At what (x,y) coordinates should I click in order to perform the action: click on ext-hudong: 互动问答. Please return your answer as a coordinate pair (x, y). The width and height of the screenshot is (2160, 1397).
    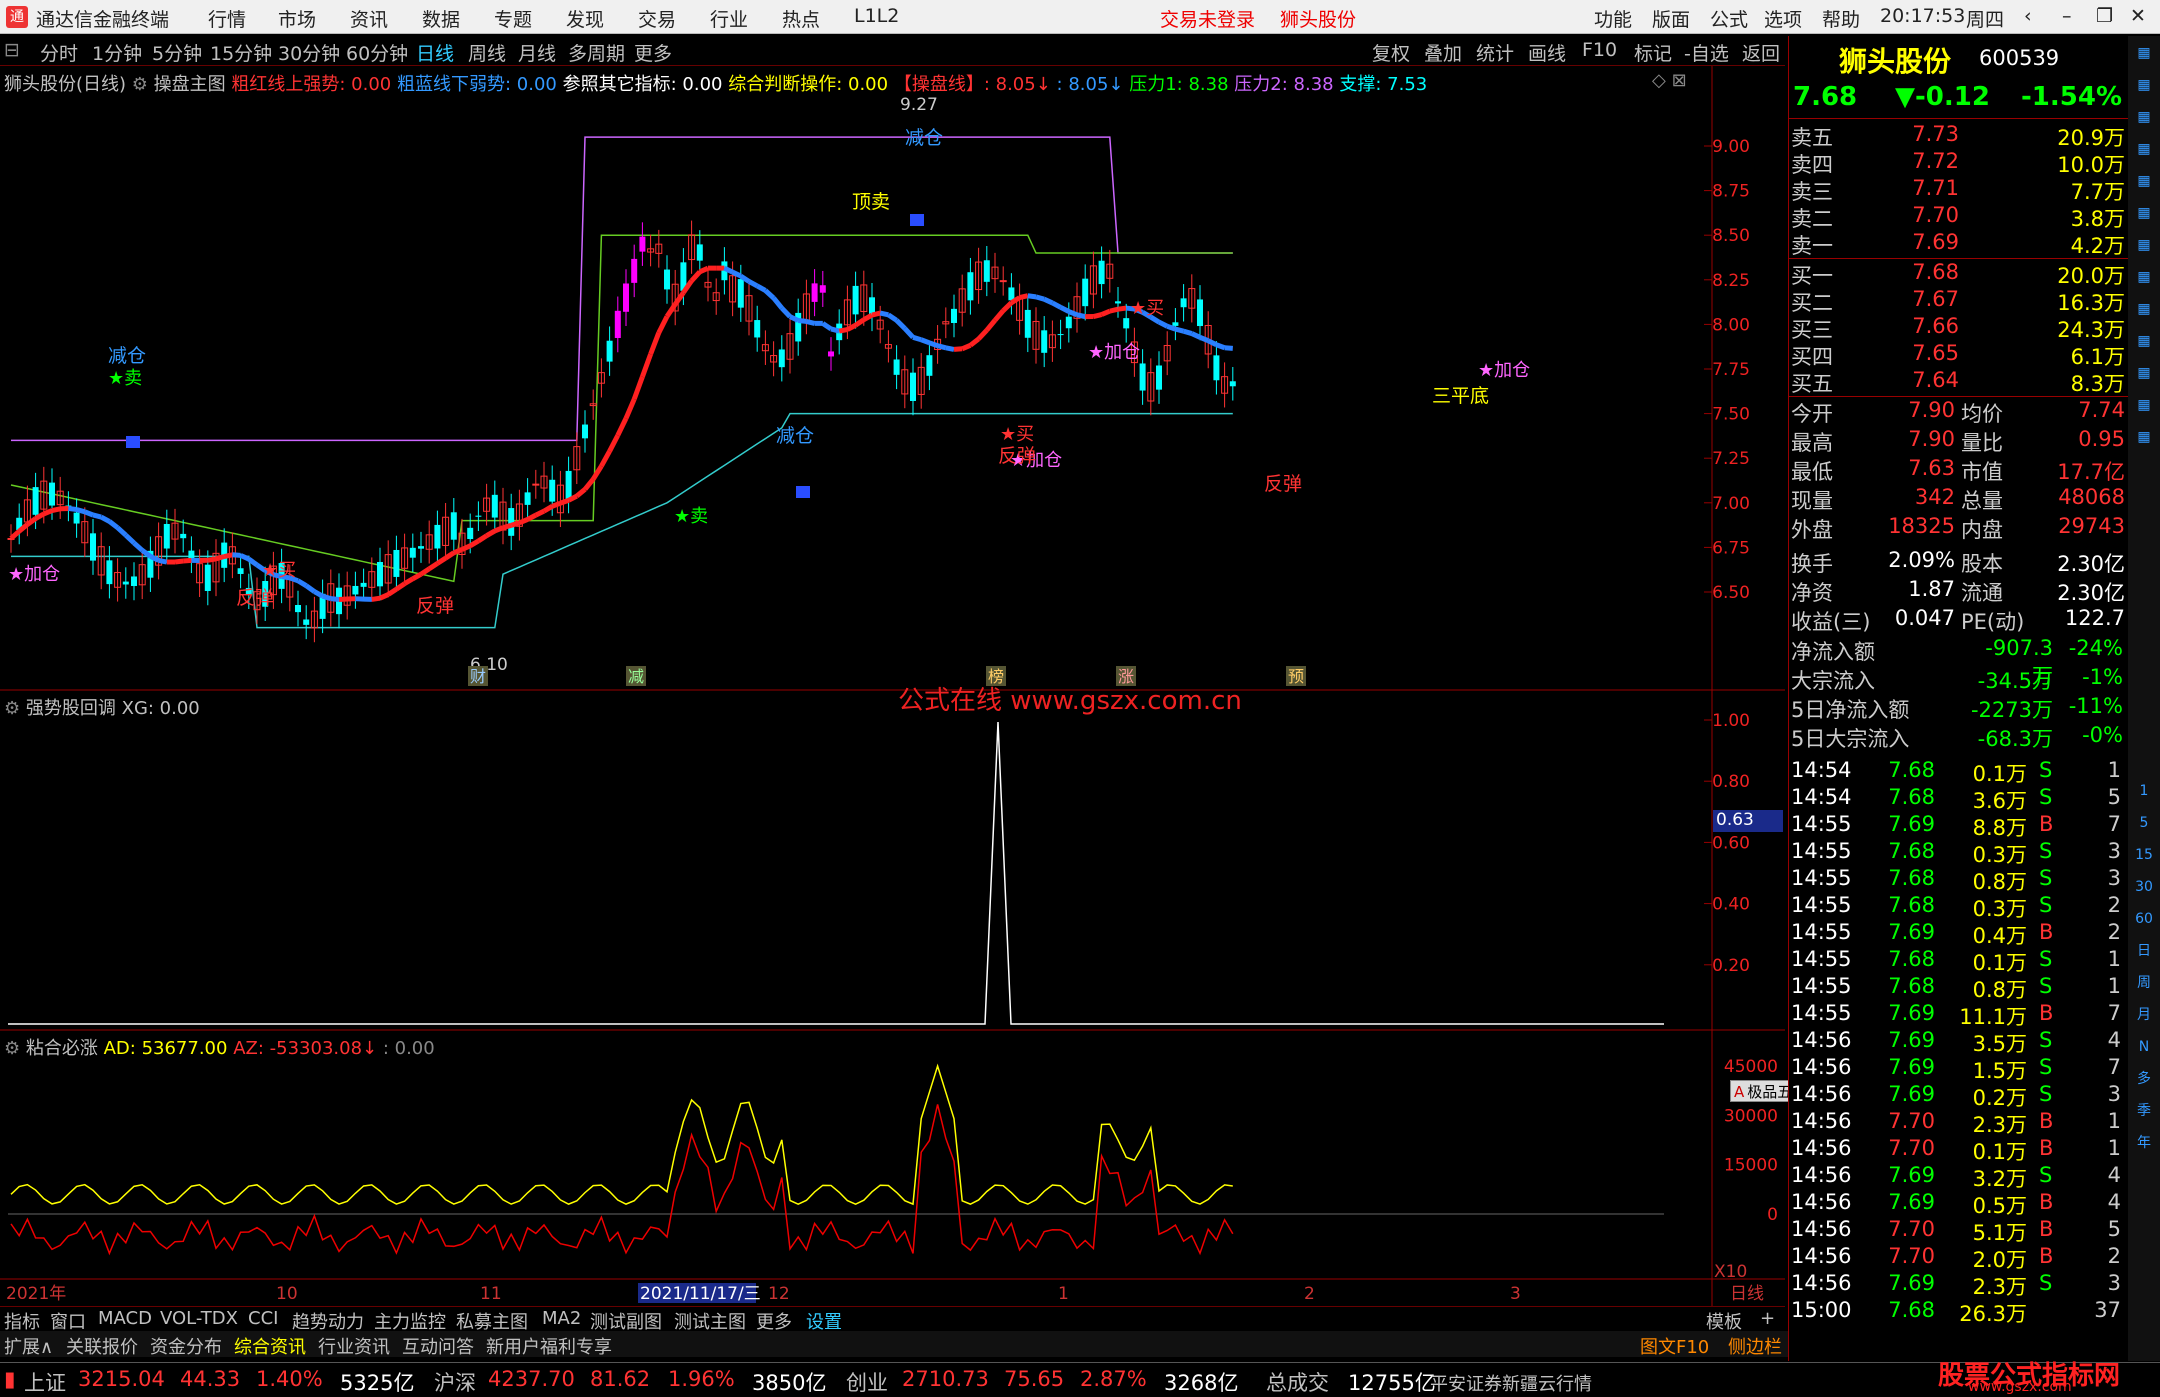
    Looking at the image, I should click on (438, 1346).